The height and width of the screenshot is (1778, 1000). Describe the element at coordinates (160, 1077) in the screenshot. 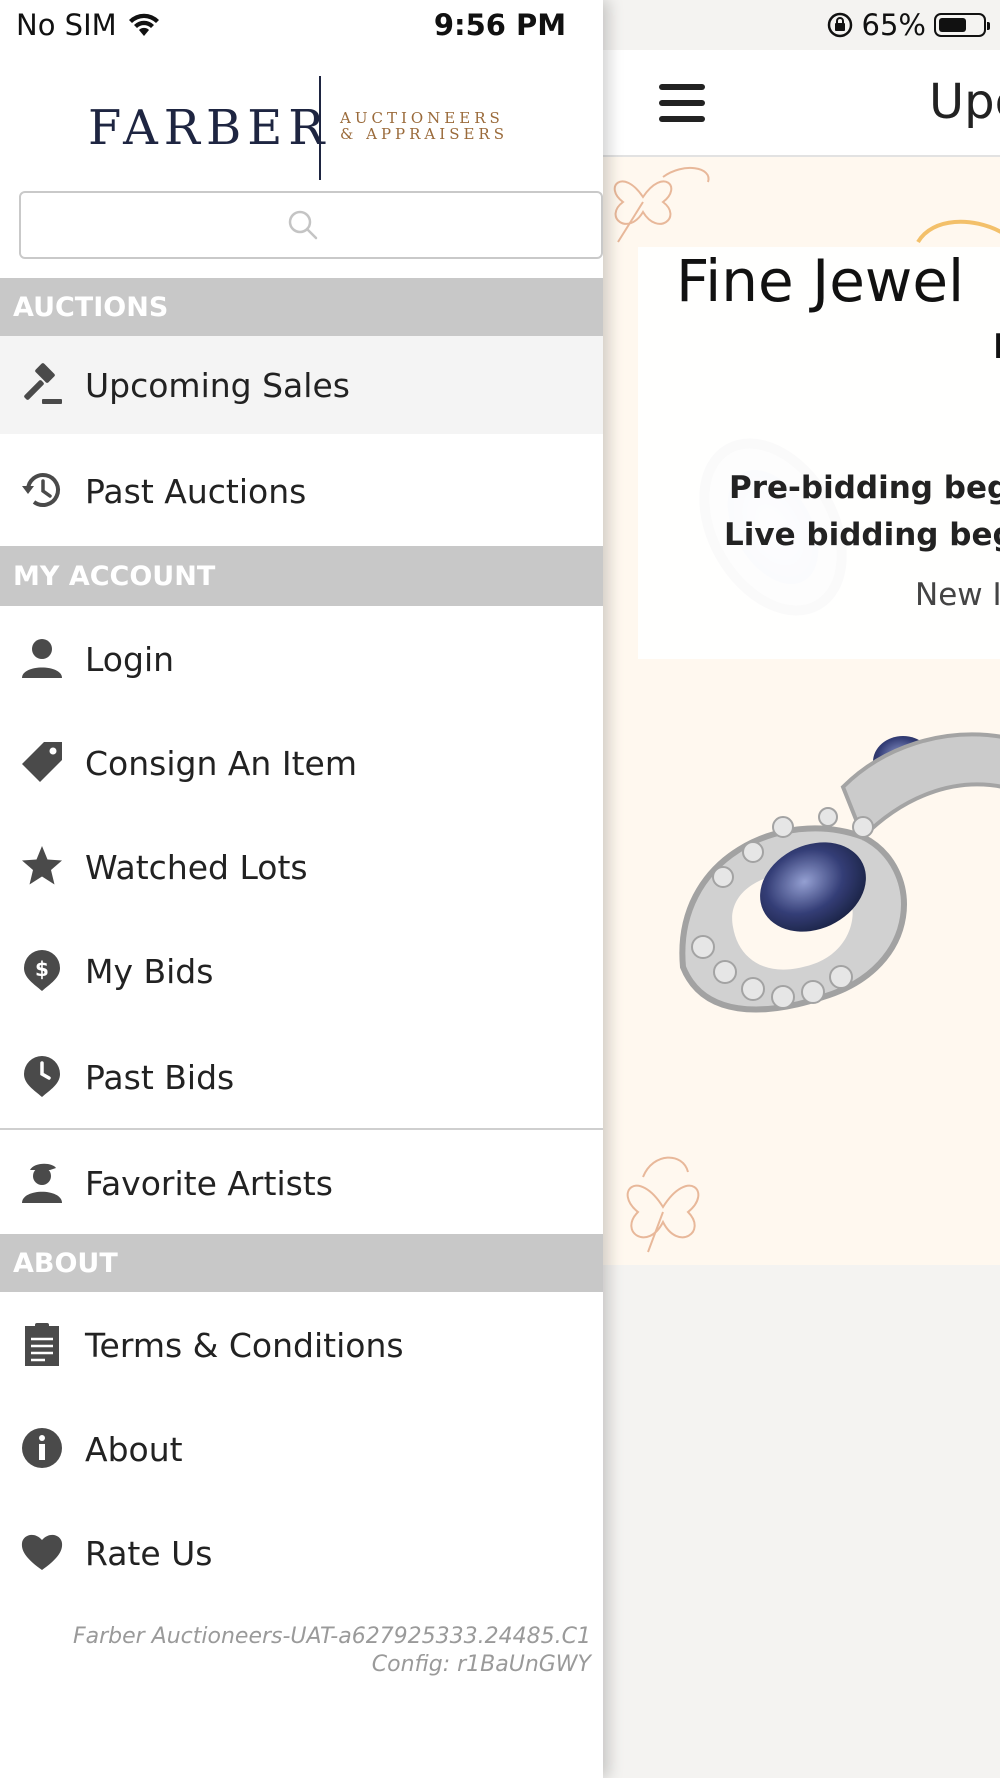

I see `menu-item-label: Past Bids` at that location.